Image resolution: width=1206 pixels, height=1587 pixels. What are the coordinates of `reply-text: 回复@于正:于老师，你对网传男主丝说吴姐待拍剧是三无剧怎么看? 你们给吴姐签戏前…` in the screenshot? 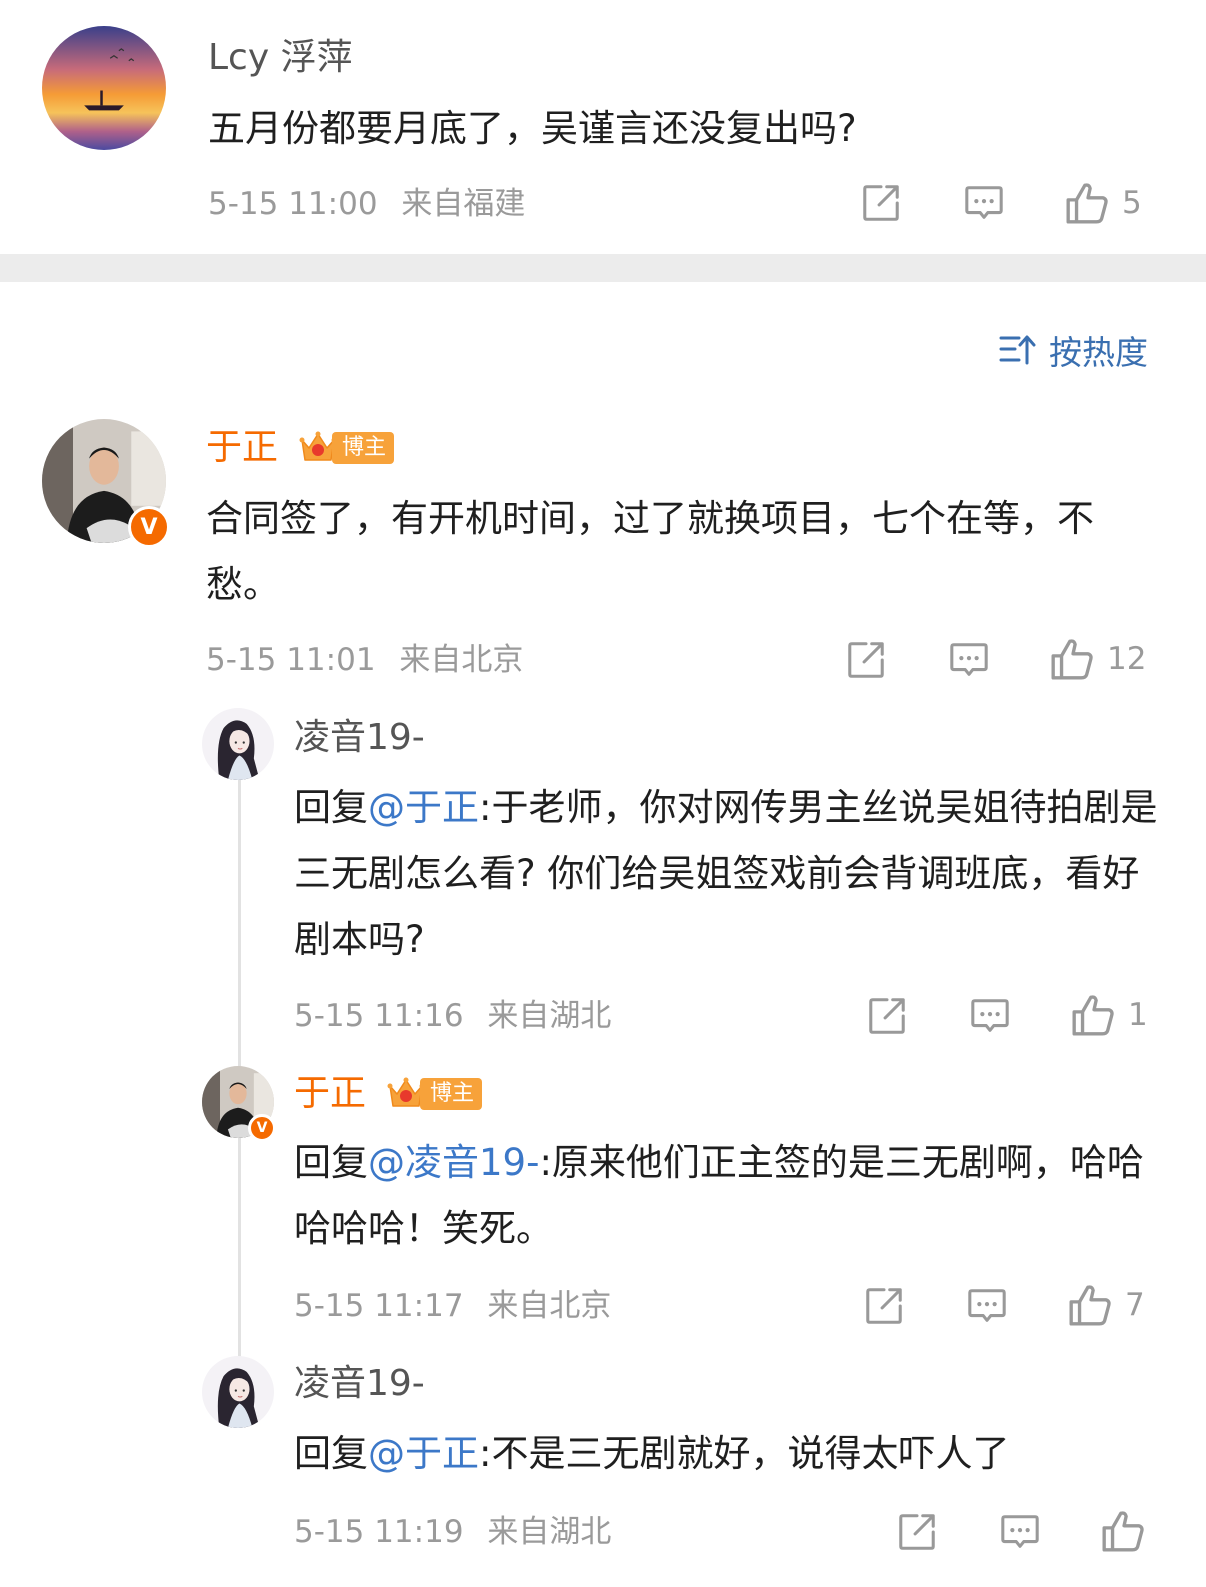 It's located at (729, 874).